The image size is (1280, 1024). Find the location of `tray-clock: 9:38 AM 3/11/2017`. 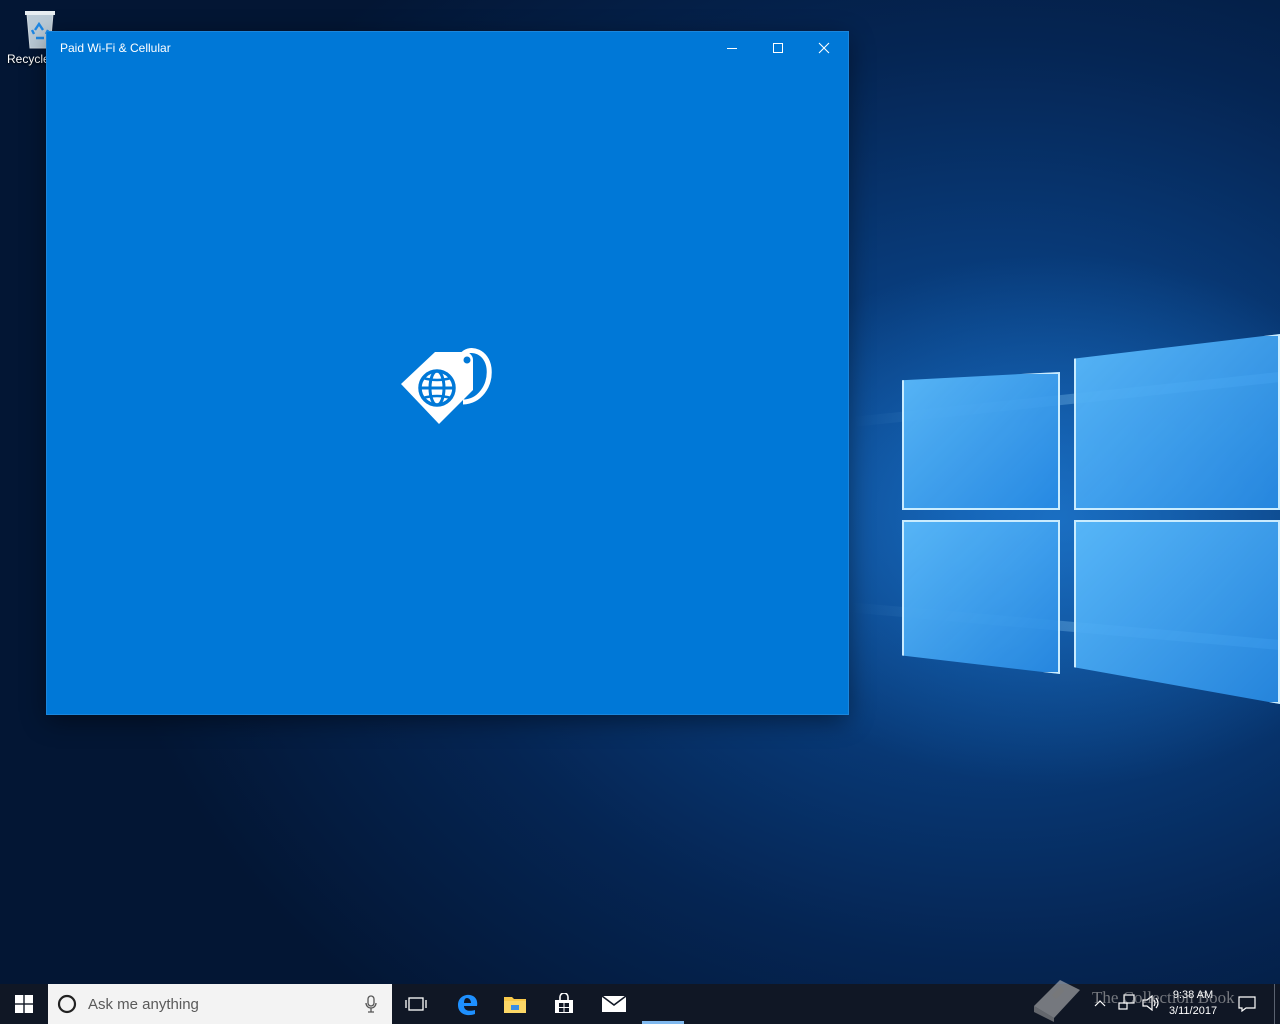

tray-clock: 9:38 AM 3/11/2017 is located at coordinates (1193, 1003).